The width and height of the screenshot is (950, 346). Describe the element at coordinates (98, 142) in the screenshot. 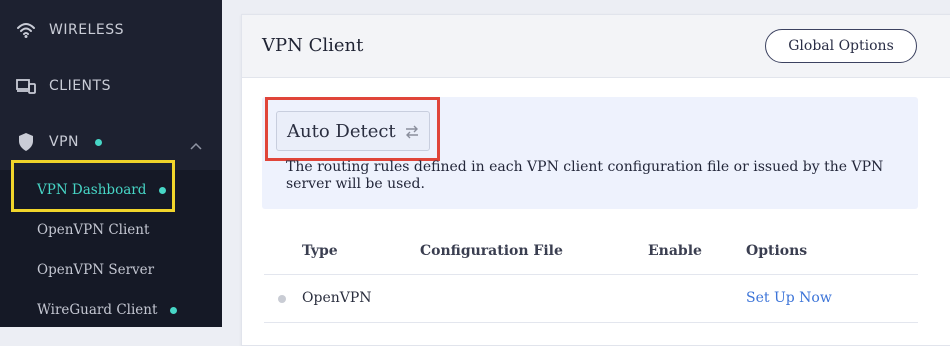

I see `vpn-status-dot` at that location.